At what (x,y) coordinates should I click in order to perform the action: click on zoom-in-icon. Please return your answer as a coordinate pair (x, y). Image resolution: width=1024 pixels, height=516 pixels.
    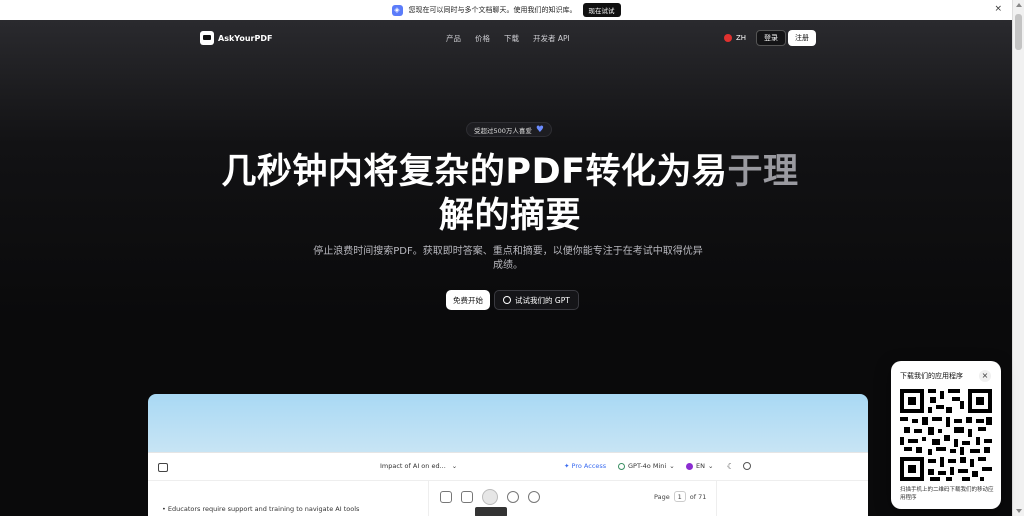
    Looking at the image, I should click on (513, 497).